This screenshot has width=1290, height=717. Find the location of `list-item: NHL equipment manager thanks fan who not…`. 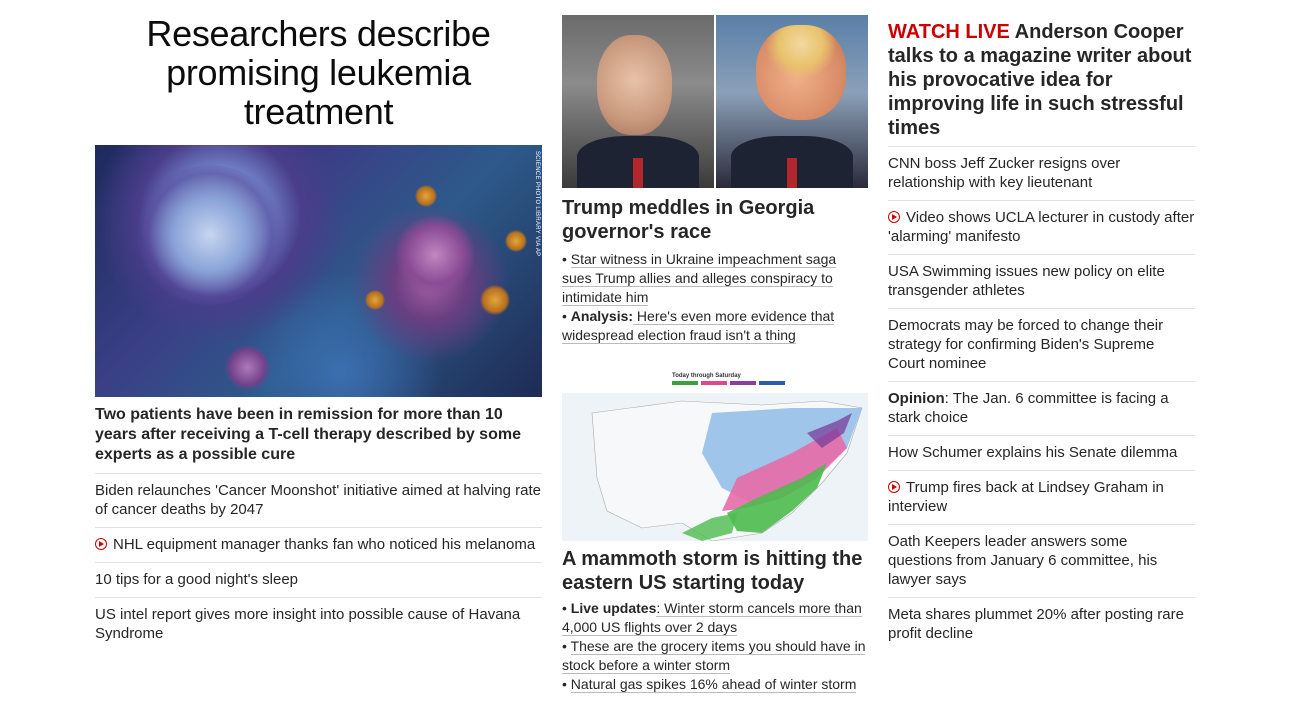

list-item: NHL equipment manager thanks fan who not… is located at coordinates (318, 544).